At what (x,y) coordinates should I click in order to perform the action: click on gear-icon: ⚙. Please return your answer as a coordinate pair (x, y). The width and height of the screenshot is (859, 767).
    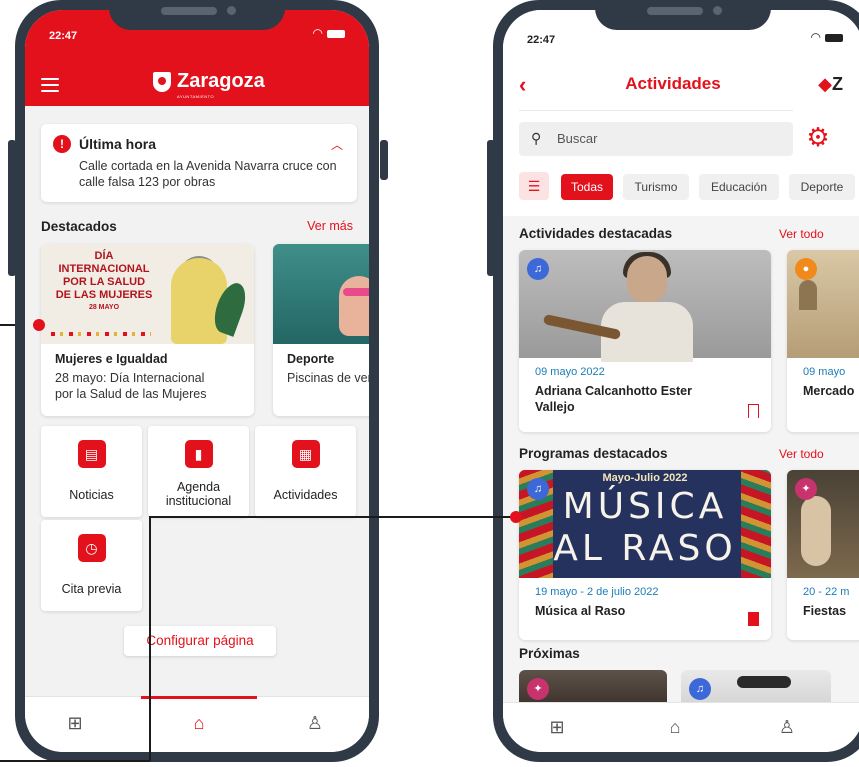
    Looking at the image, I should click on (818, 137).